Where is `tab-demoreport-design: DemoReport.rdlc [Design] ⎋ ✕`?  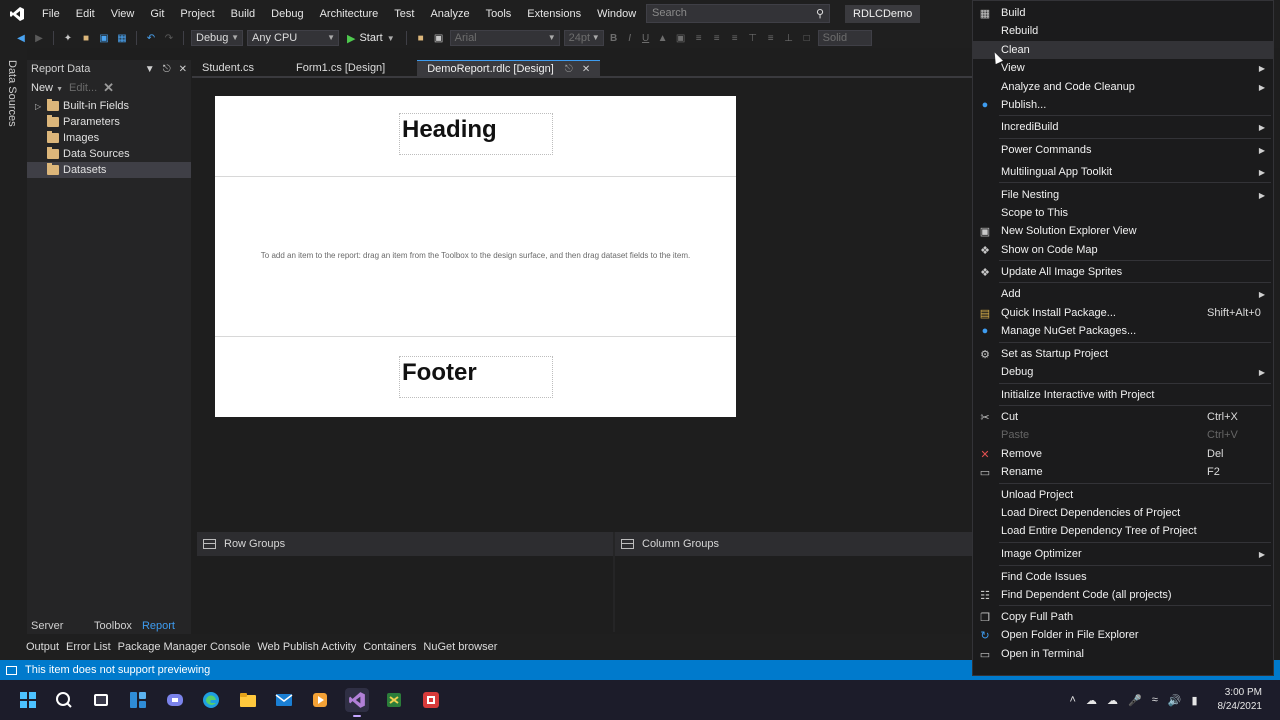 tab-demoreport-design: DemoReport.rdlc [Design] ⎋ ✕ is located at coordinates (509, 68).